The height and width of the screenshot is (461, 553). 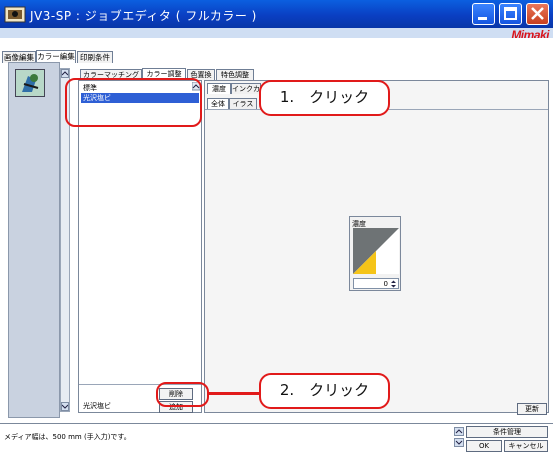 What do you see at coordinates (376, 283) in the screenshot?
I see `density-value-stepper: 0` at bounding box center [376, 283].